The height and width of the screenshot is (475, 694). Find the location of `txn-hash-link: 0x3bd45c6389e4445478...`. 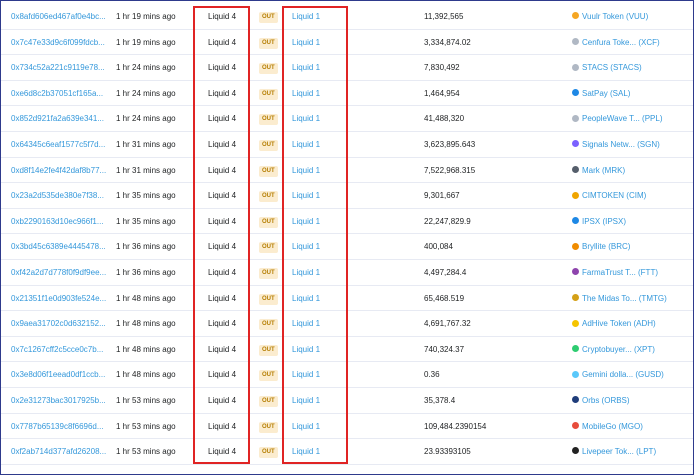

txn-hash-link: 0x3bd45c6389e4445478... is located at coordinates (61, 247).